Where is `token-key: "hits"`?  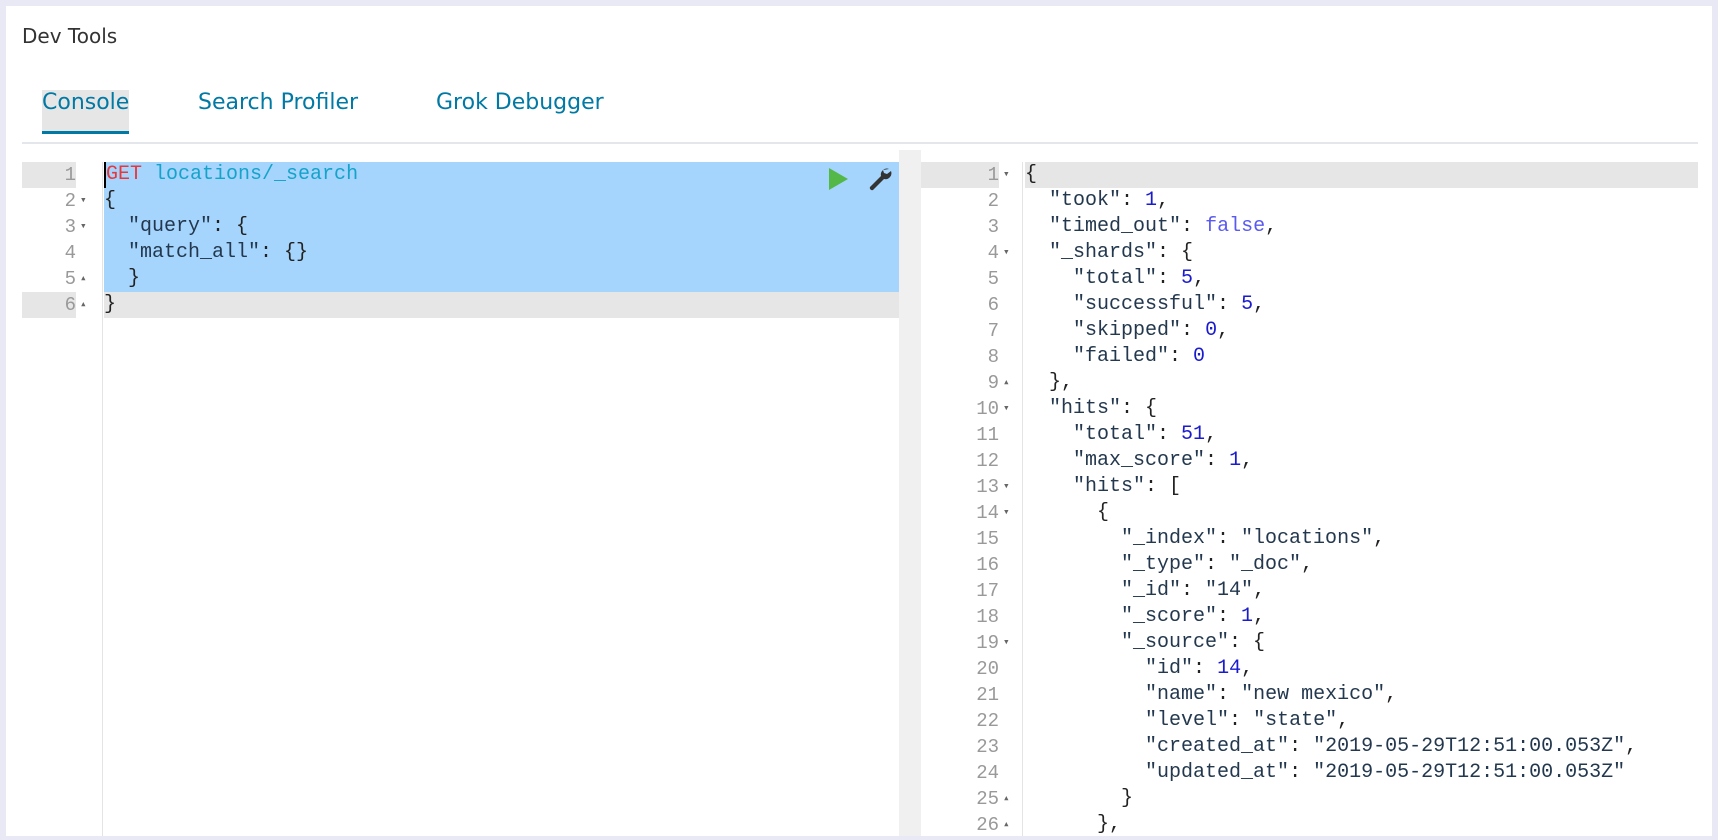
token-key: "hits" is located at coordinates (1085, 408).